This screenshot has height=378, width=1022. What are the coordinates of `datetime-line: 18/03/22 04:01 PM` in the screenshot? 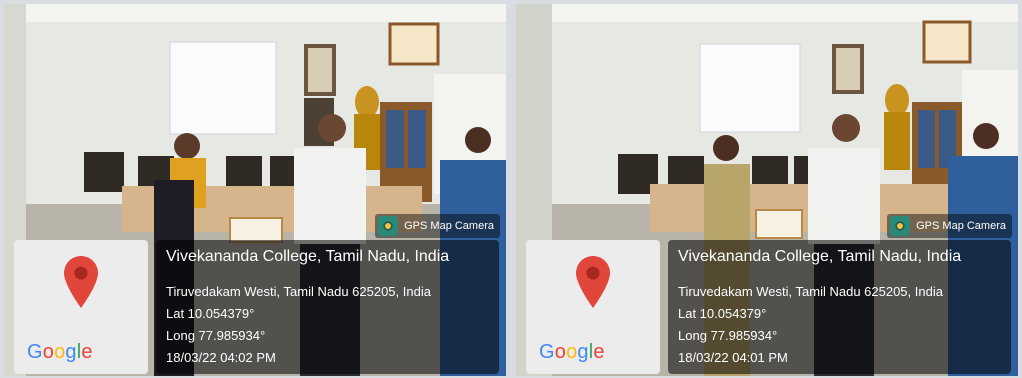 It's located at (733, 357).